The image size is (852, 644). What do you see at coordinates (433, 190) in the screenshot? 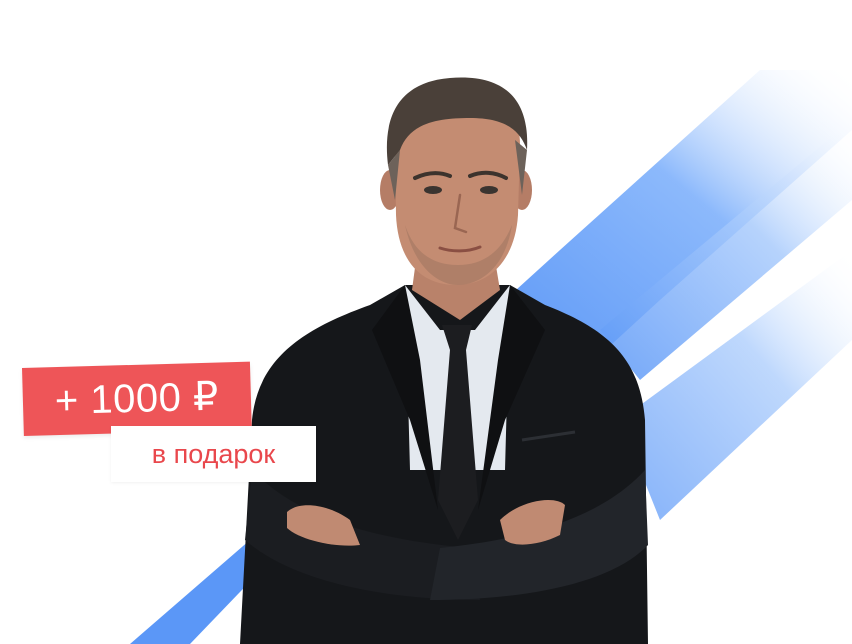
I see `eye-left` at bounding box center [433, 190].